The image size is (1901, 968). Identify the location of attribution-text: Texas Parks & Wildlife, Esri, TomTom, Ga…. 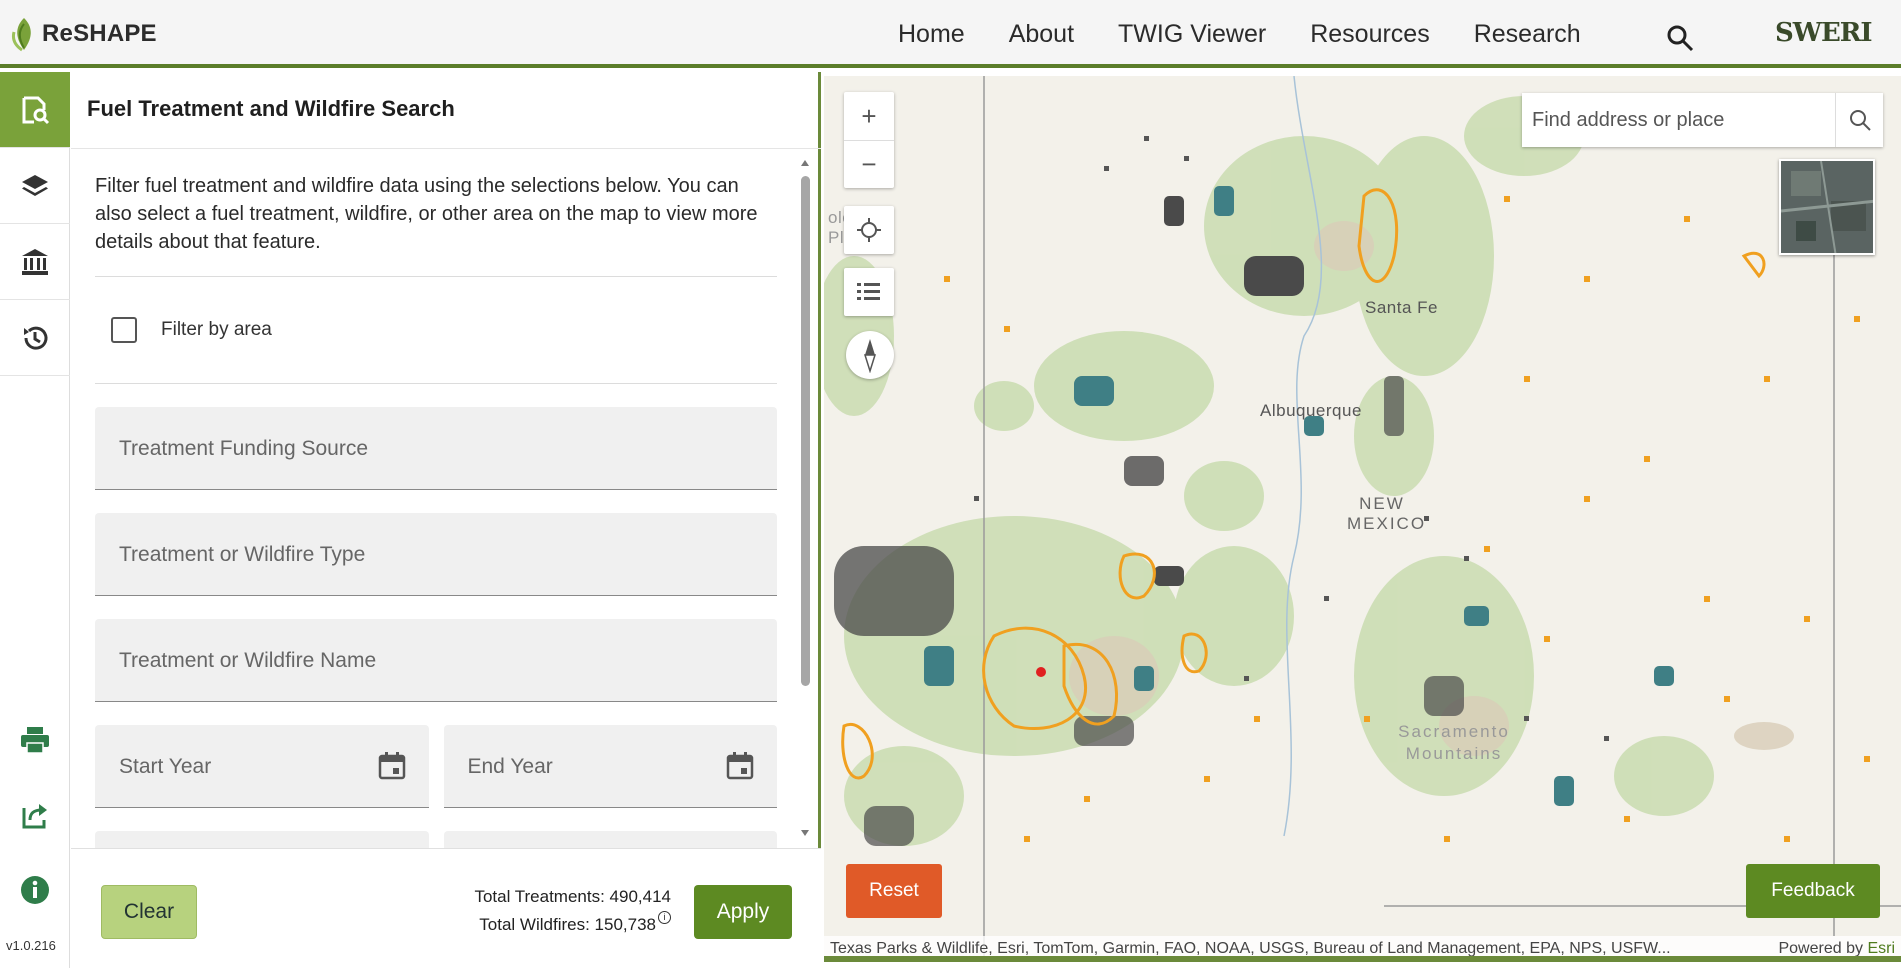
(1250, 948).